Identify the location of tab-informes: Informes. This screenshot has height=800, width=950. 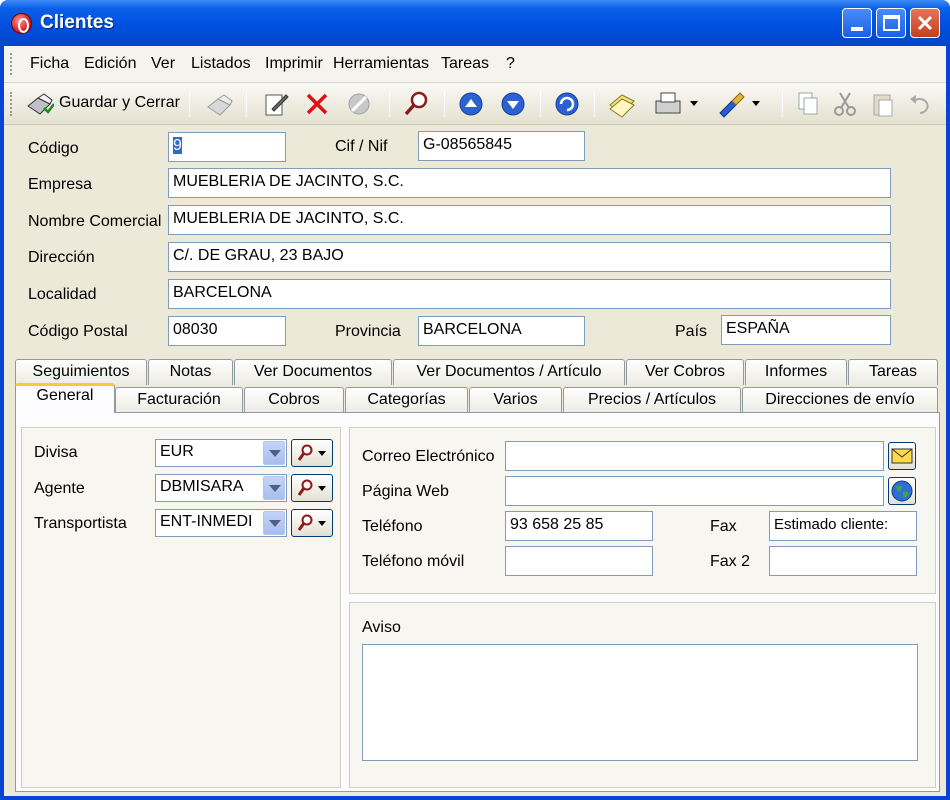
(796, 372).